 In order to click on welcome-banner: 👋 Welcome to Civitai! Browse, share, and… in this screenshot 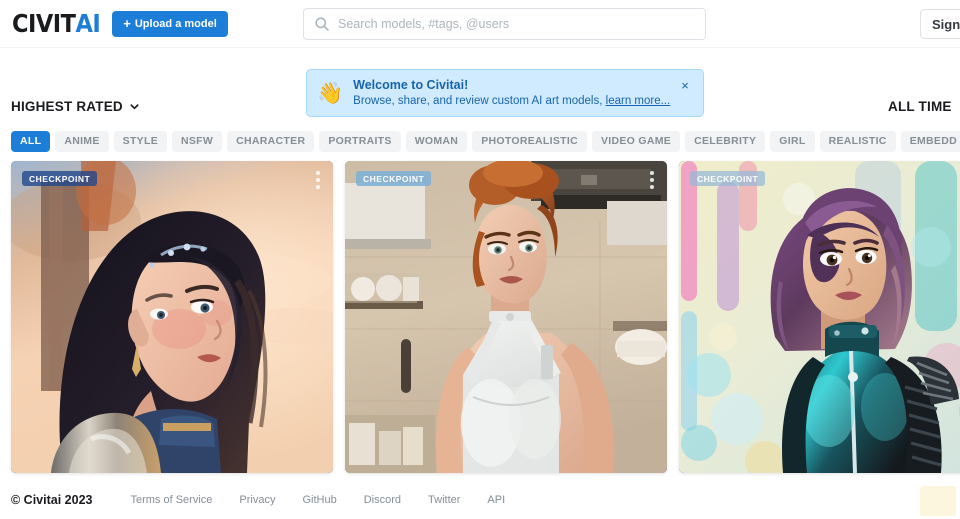, I will do `click(505, 93)`.